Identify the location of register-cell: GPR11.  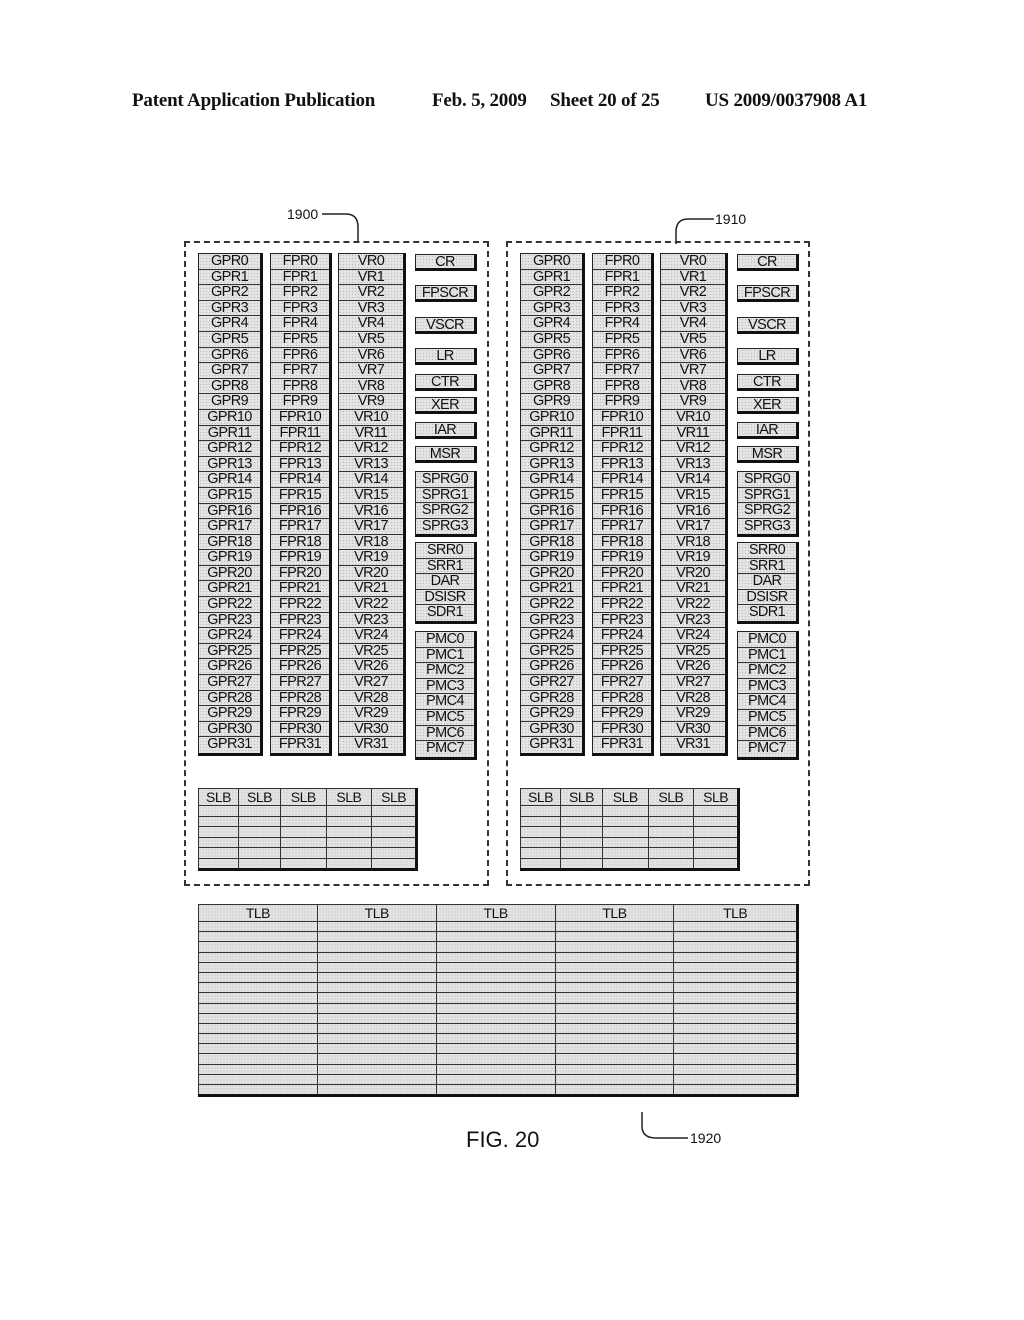
(229, 434).